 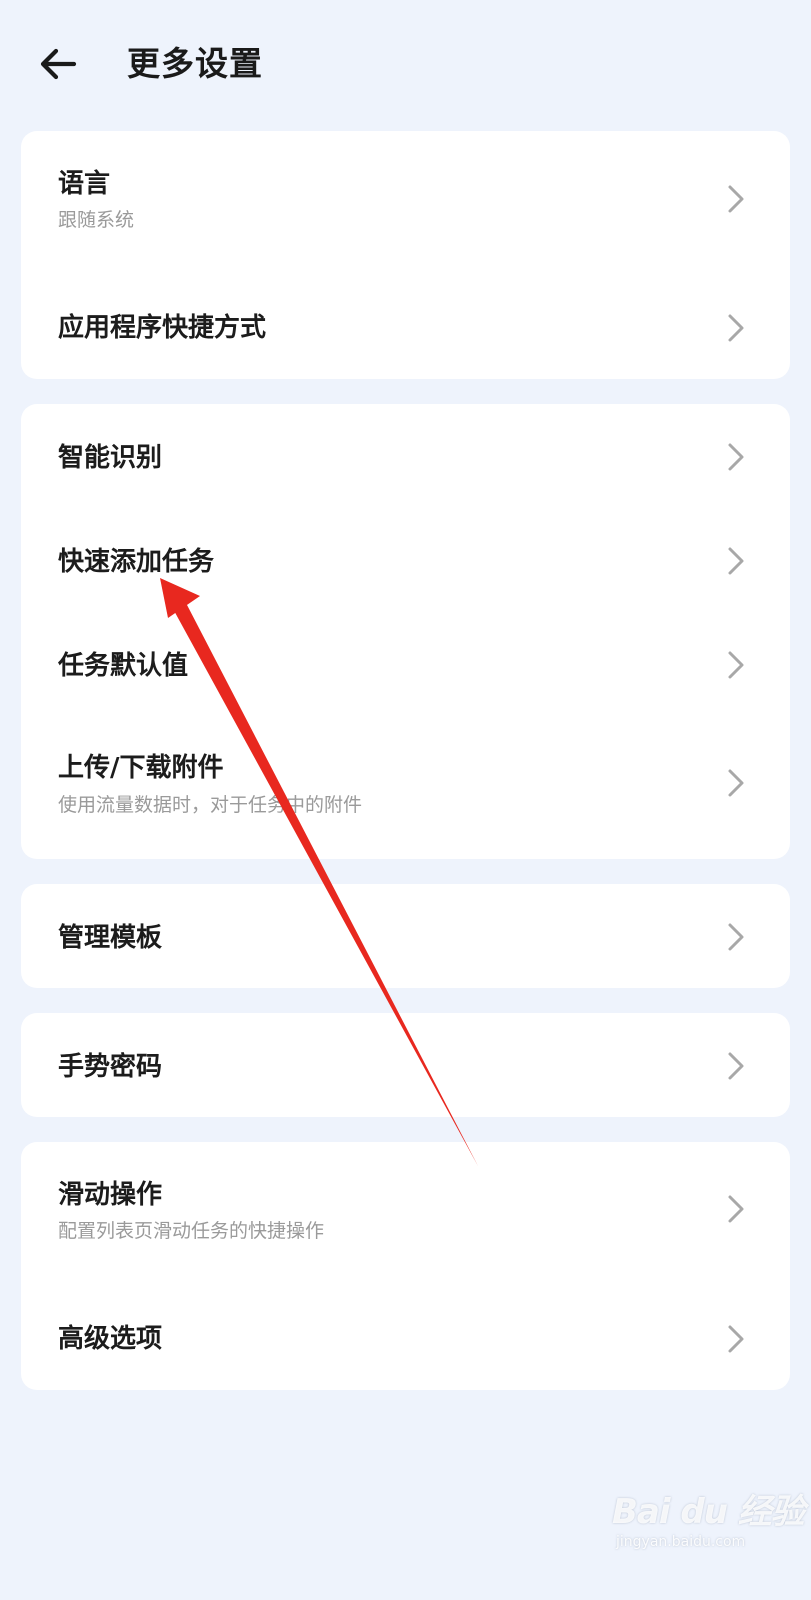 I want to click on setting-swipe-actions: 滑动操作 配置列表页滑动任务的快捷操作, so click(x=405, y=1209).